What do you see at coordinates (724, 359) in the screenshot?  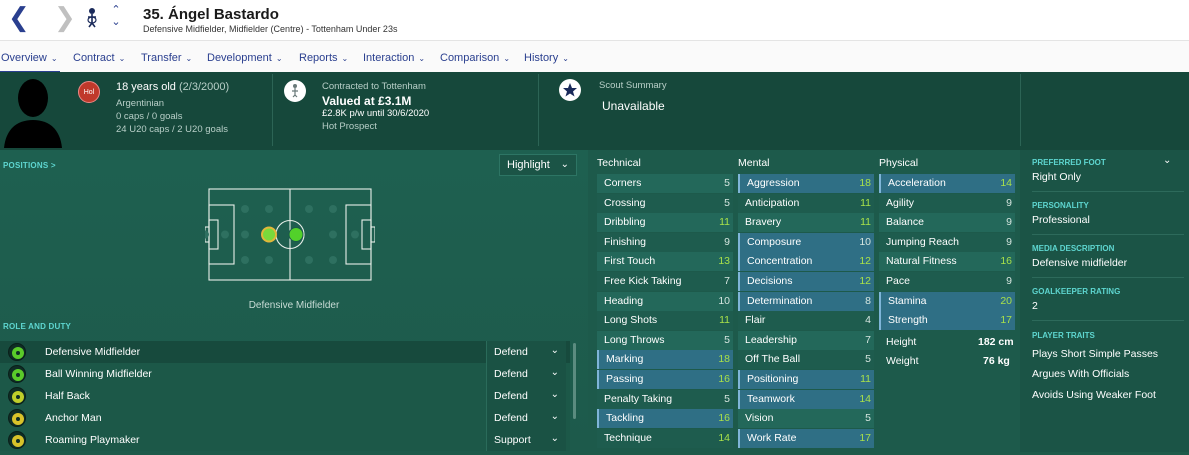 I see `attribute-value: 18` at bounding box center [724, 359].